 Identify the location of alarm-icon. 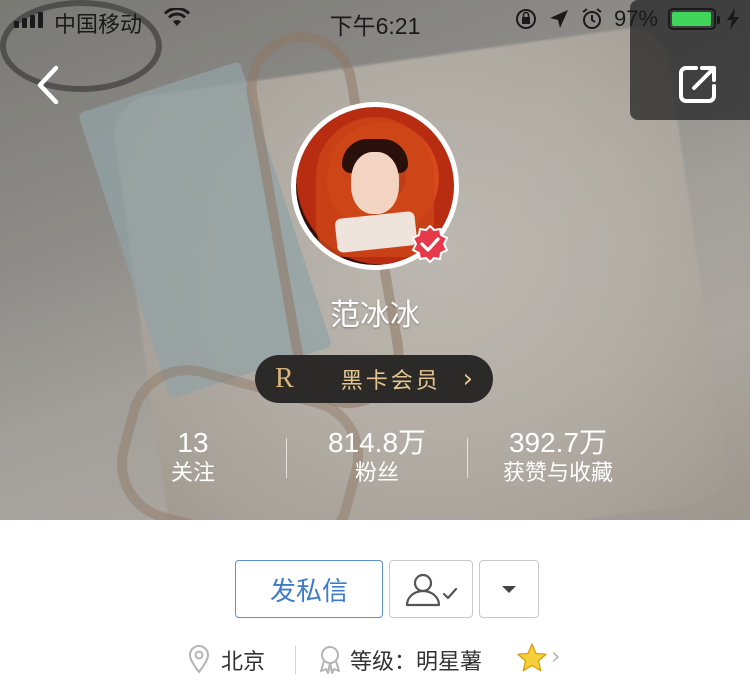
(592, 18).